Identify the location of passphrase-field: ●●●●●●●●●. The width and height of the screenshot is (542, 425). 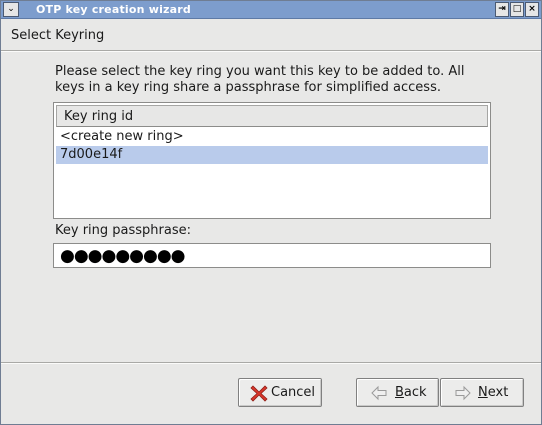
(272, 255).